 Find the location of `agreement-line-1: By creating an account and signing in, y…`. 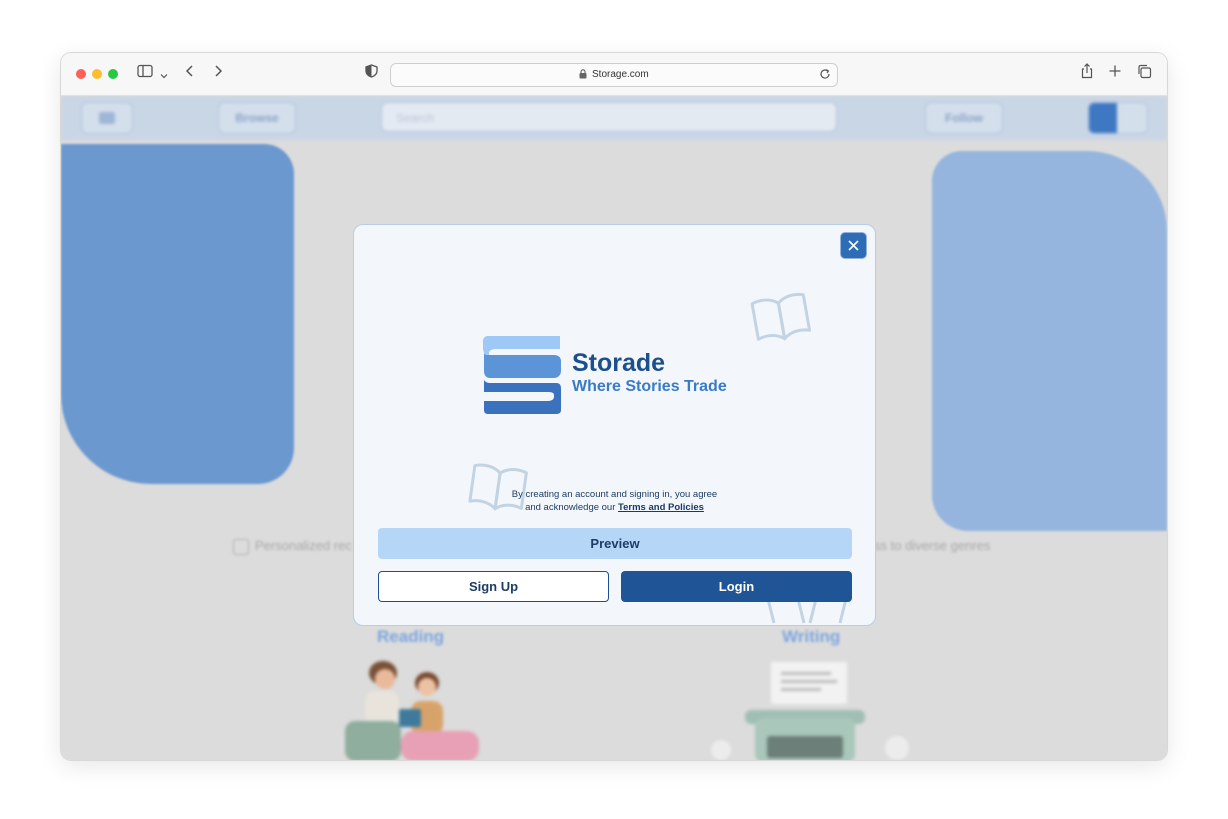

agreement-line-1: By creating an account and signing in, y… is located at coordinates (614, 494).